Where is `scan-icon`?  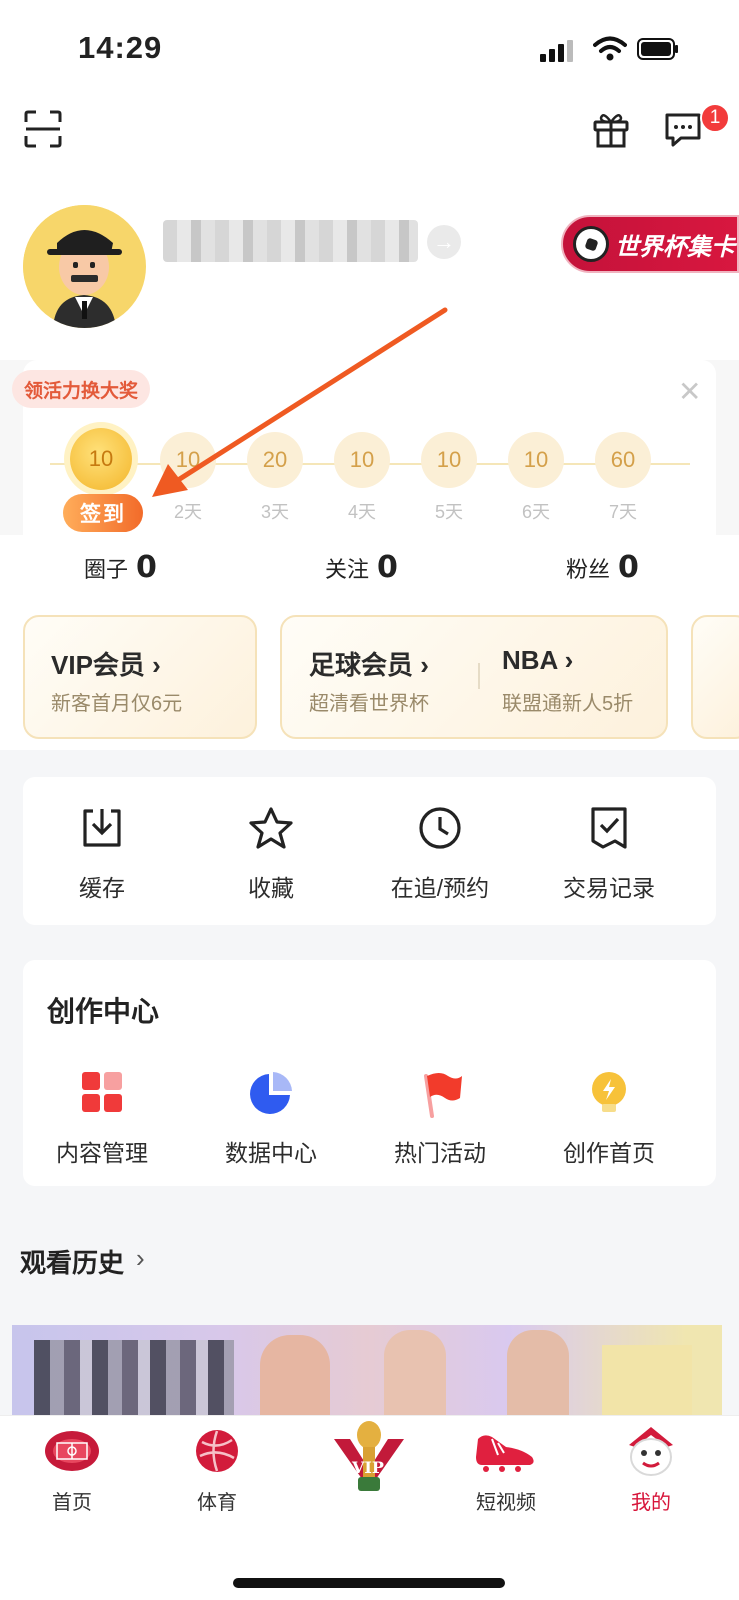 scan-icon is located at coordinates (43, 129).